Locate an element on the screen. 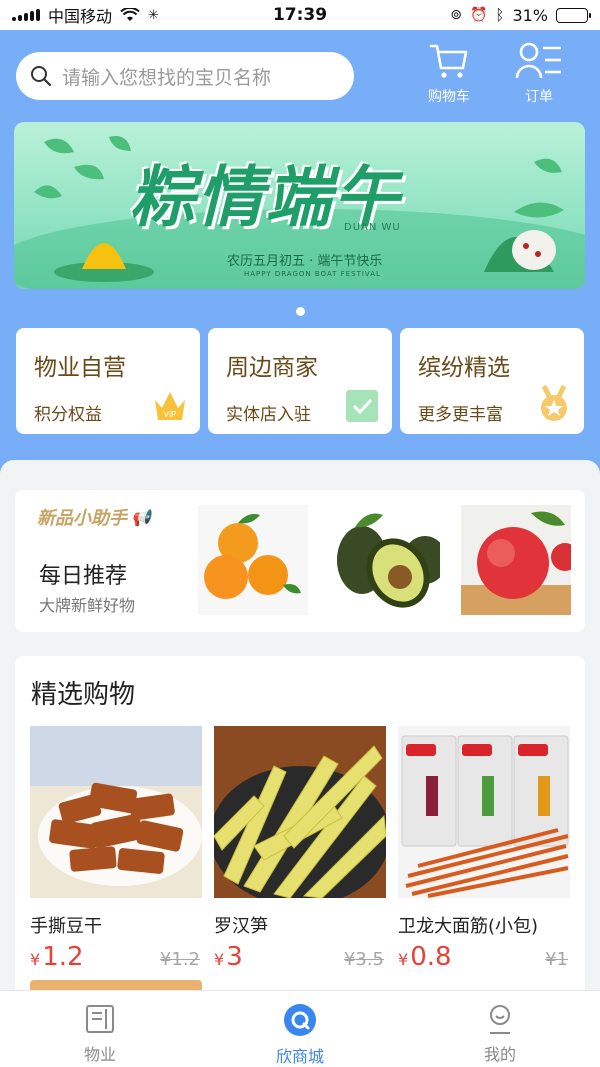 This screenshot has width=600, height=1067. mall-icon is located at coordinates (300, 1020).